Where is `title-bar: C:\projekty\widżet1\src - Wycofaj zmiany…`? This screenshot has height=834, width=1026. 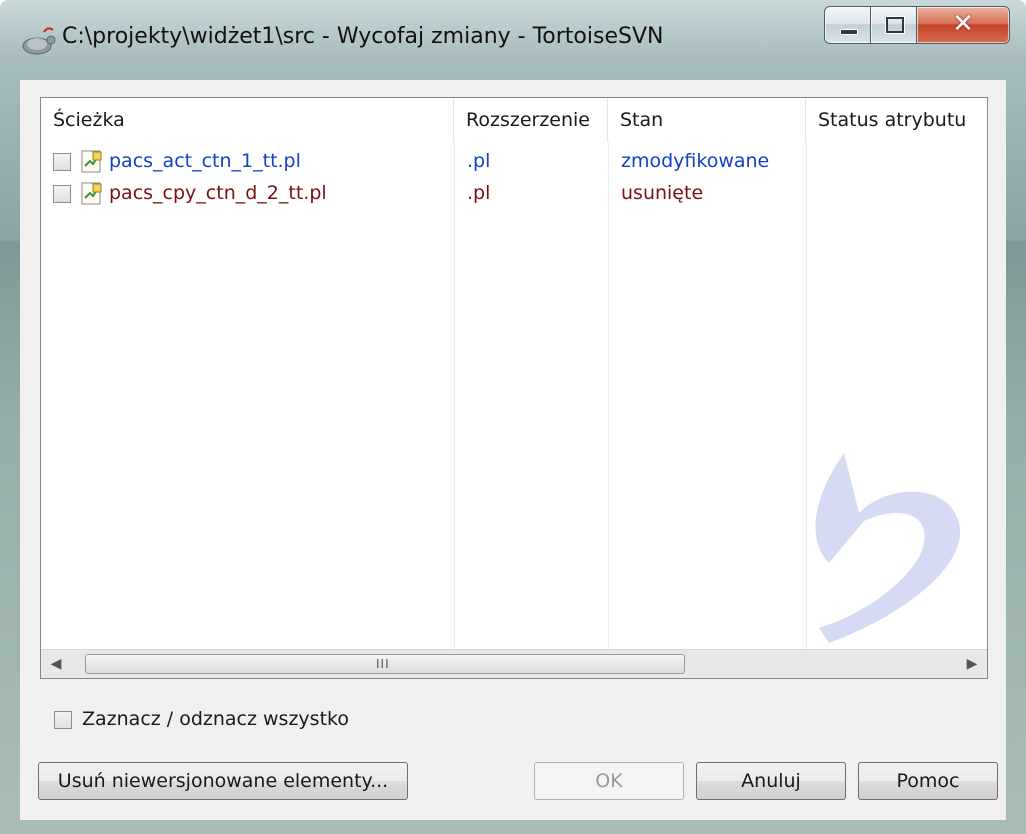 title-bar: C:\projekty\widżet1\src - Wycofaj zmiany… is located at coordinates (513, 40).